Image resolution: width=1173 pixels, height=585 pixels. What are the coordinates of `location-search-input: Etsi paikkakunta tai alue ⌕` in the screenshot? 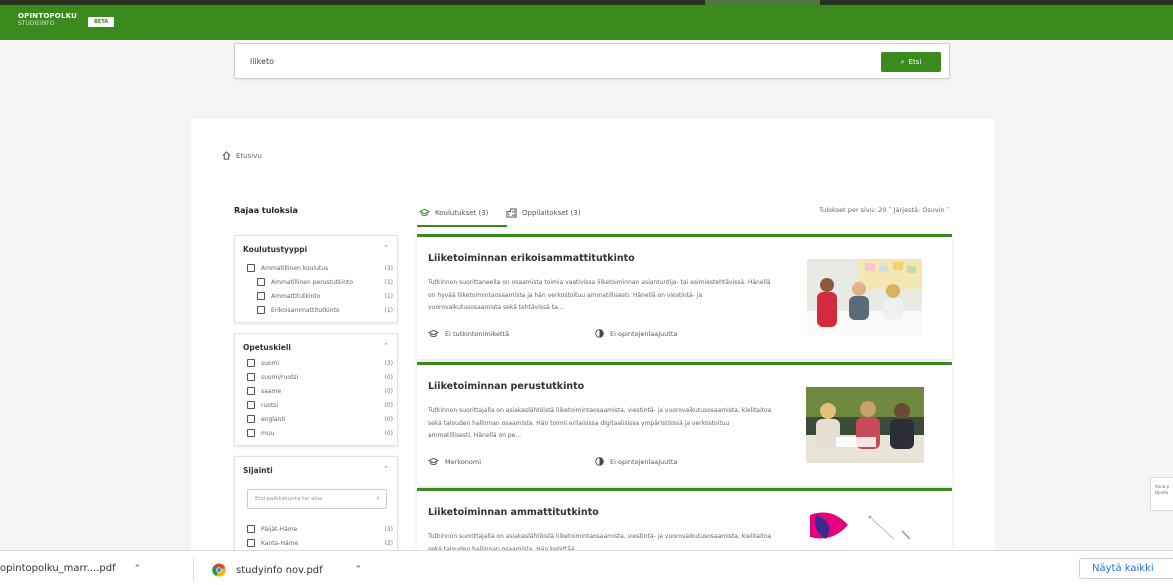 It's located at (317, 499).